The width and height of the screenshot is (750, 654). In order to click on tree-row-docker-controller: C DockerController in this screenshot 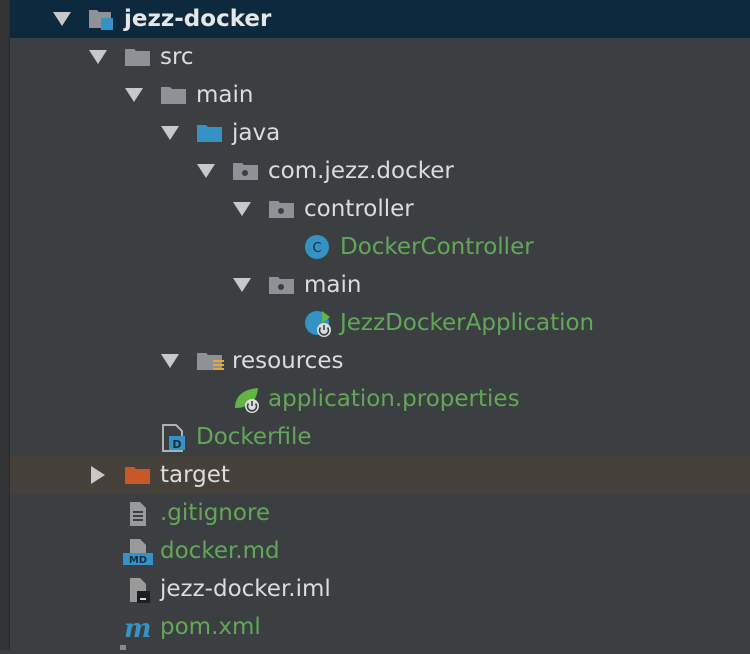, I will do `click(380, 247)`.